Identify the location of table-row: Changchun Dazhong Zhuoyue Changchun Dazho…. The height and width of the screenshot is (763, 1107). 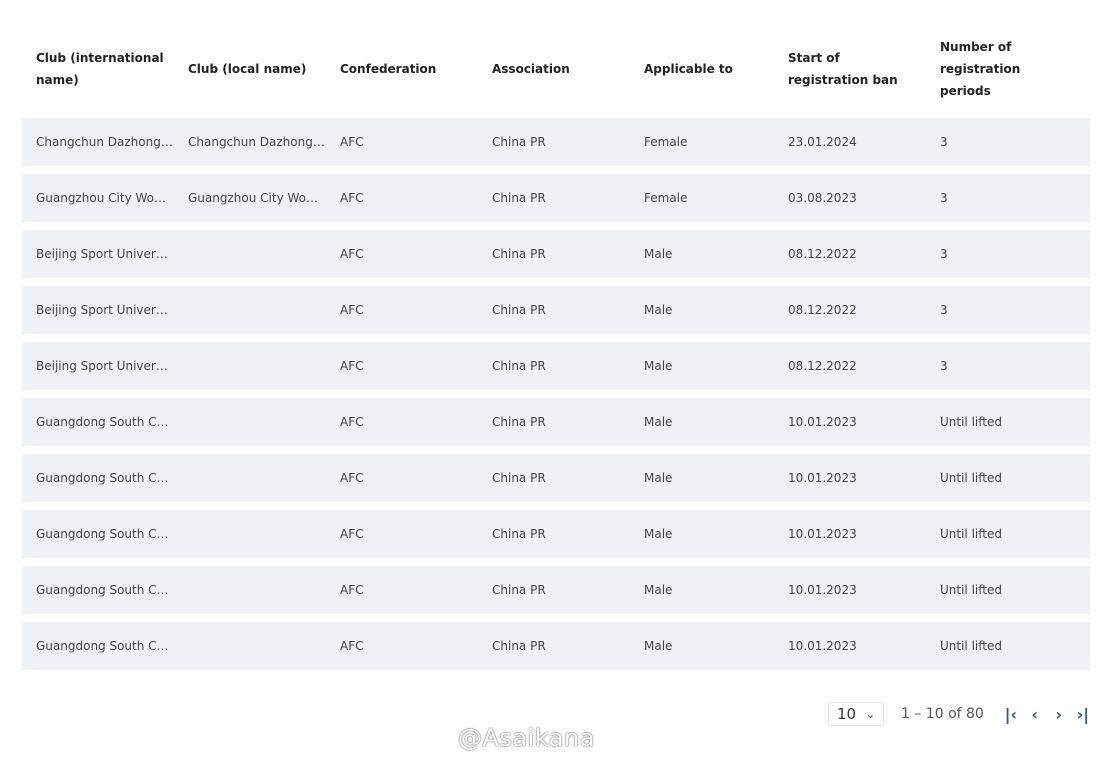
(556, 142).